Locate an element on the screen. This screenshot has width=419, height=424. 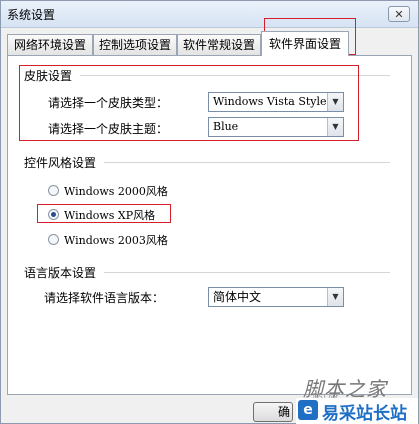
control-style-group-title: 控件风格设置 is located at coordinates (62, 162).